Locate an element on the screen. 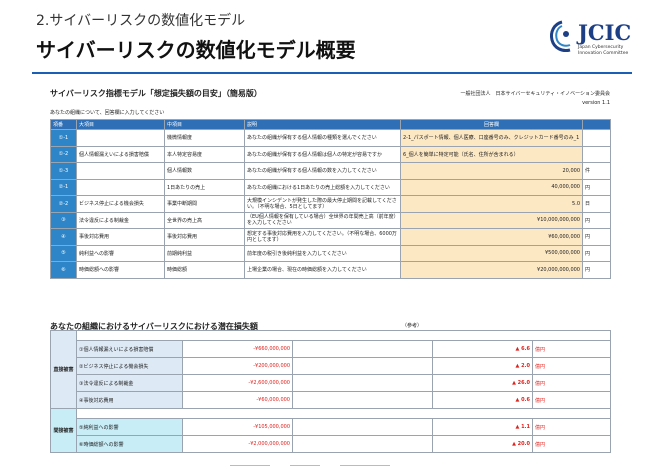  group-label-direct: 直接被害 is located at coordinates (63, 369).